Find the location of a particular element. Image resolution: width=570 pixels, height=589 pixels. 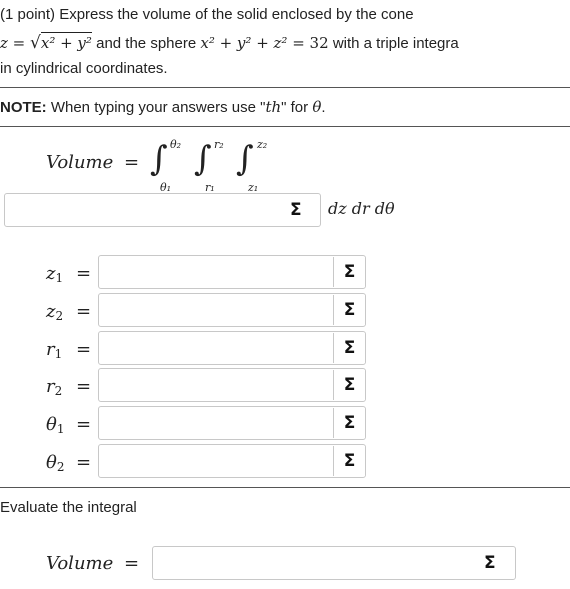

z1-input is located at coordinates (232, 272).